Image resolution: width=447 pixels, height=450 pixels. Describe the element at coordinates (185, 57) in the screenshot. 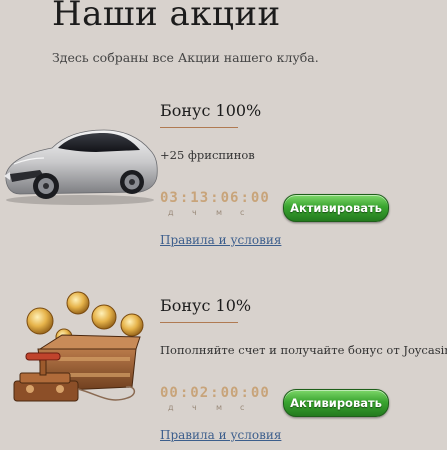

I see `page-subtitle: Здесь собраны все Акции нашего клуба.` at that location.